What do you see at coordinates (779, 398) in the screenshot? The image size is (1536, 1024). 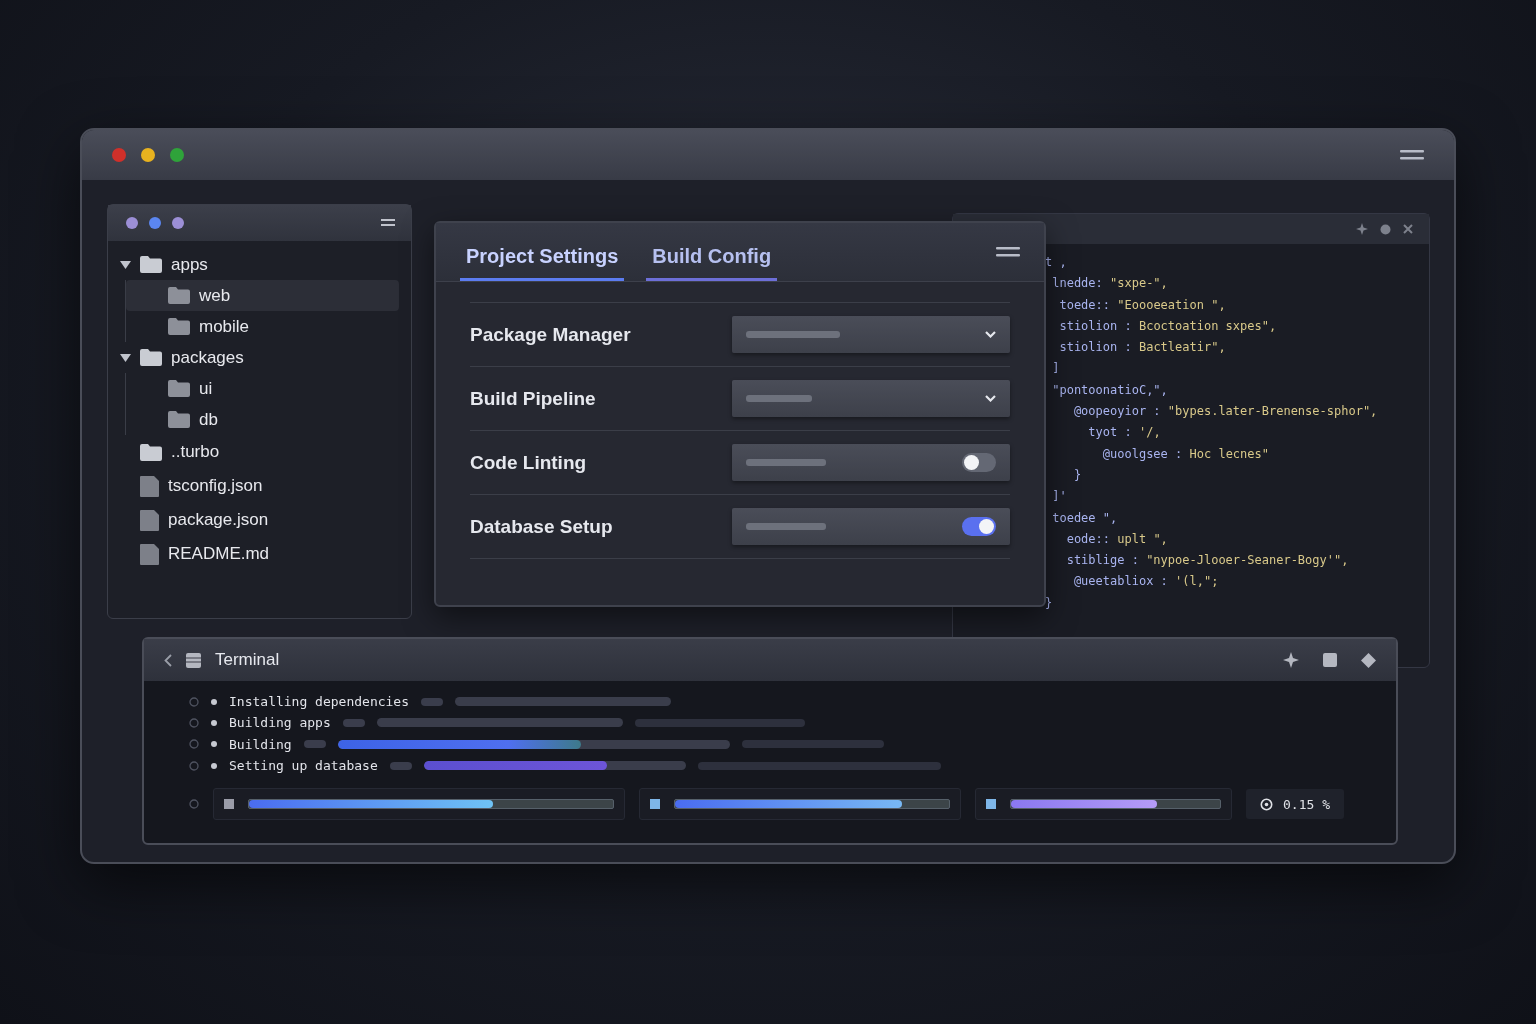 I see `placeholder-bar` at bounding box center [779, 398].